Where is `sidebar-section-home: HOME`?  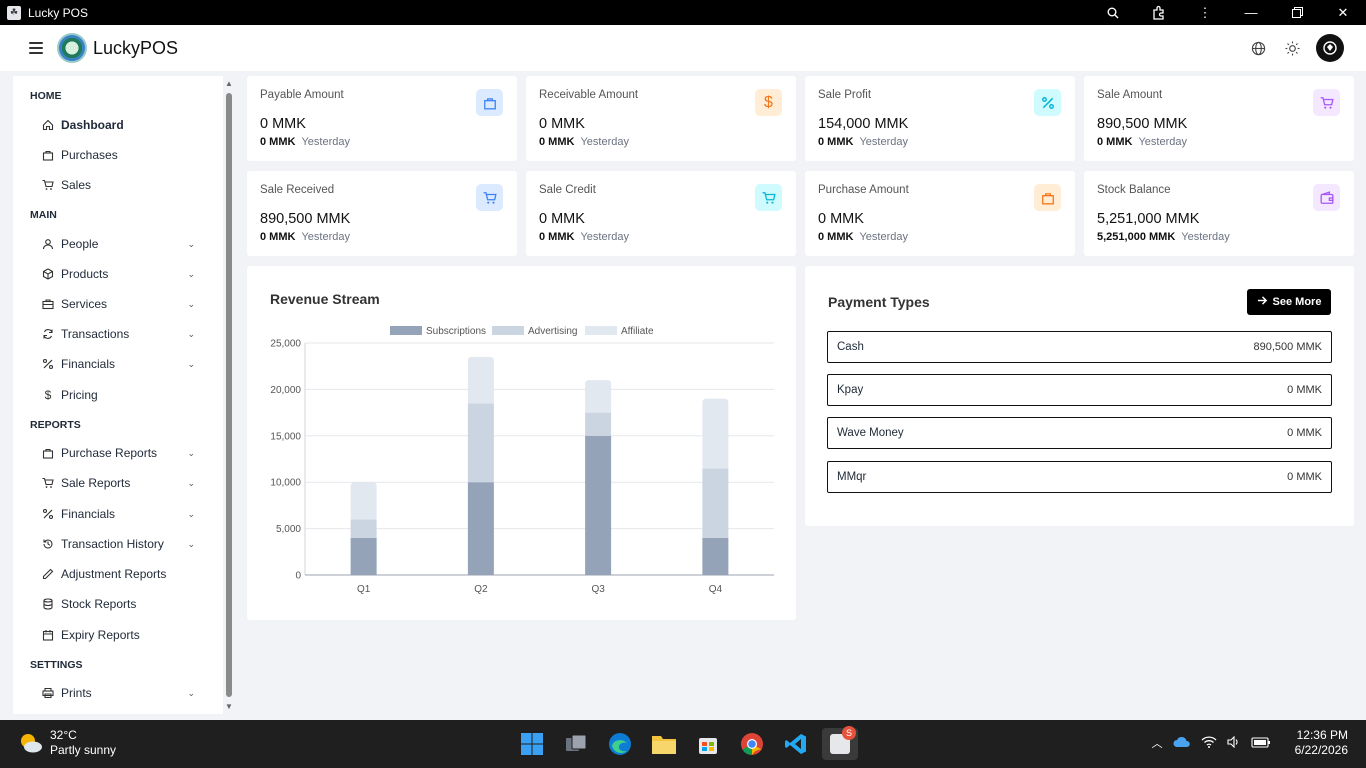
sidebar-section-home: HOME is located at coordinates (46, 96).